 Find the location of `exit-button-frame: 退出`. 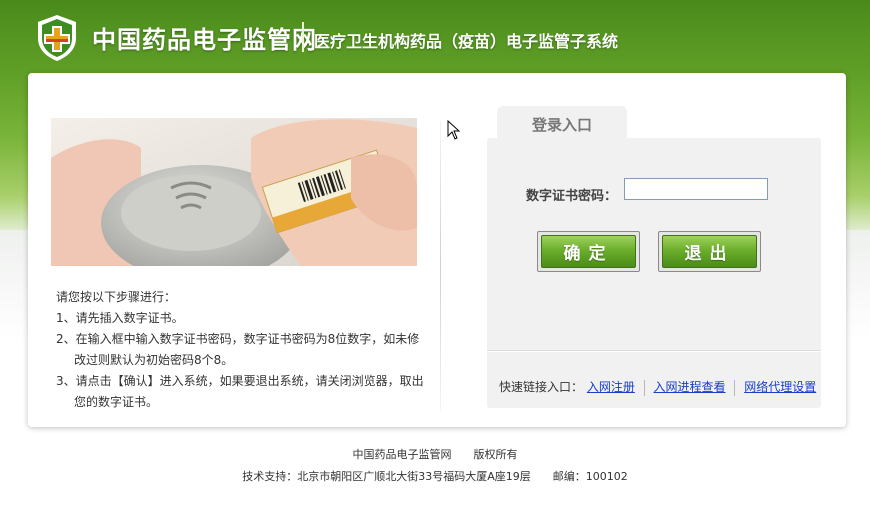

exit-button-frame: 退出 is located at coordinates (709, 251).